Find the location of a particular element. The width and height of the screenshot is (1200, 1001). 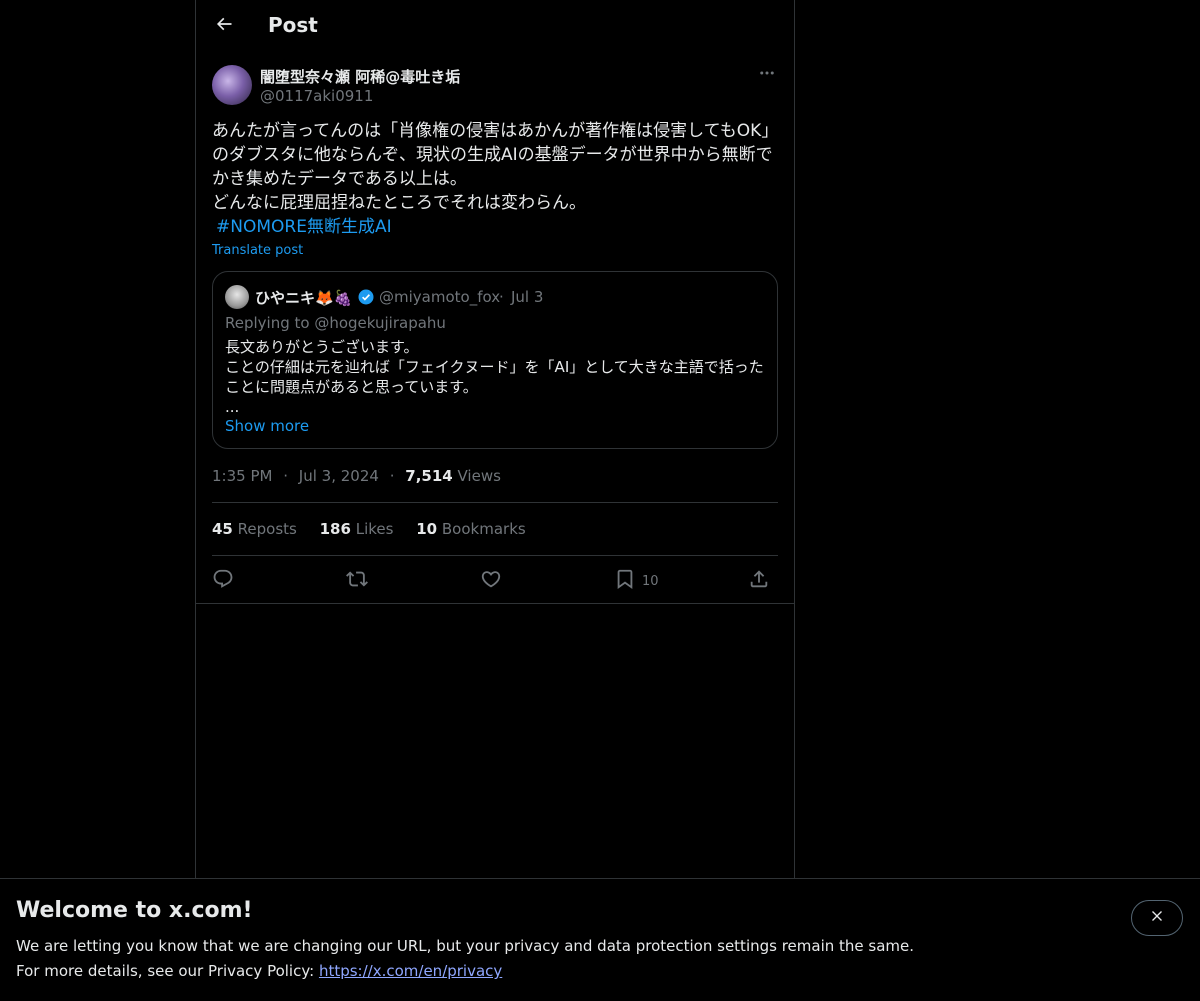

quote-date: Jul 3 is located at coordinates (527, 297).